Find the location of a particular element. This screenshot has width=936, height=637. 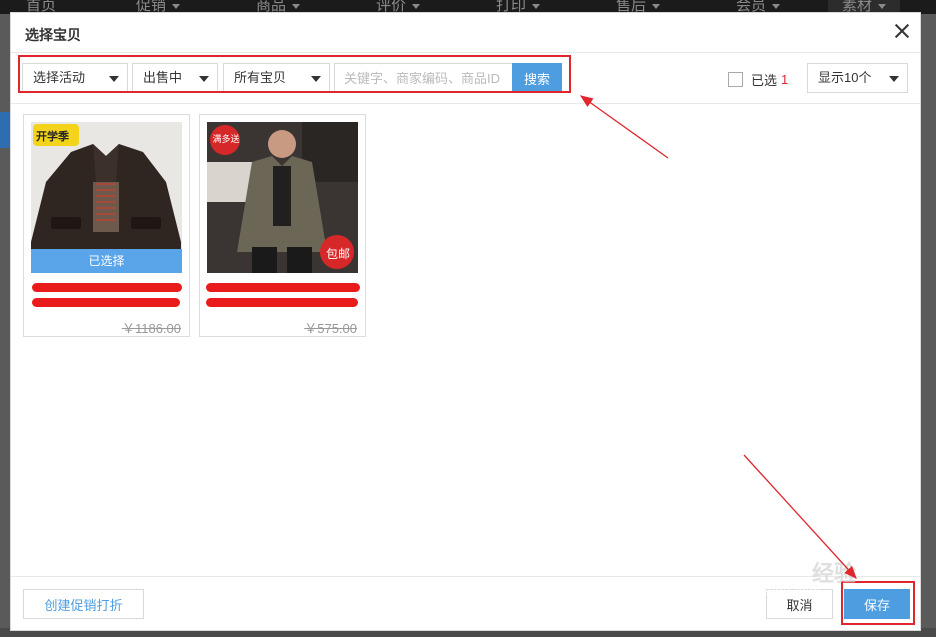

dialog-header: 选择宝贝 is located at coordinates (465, 33).